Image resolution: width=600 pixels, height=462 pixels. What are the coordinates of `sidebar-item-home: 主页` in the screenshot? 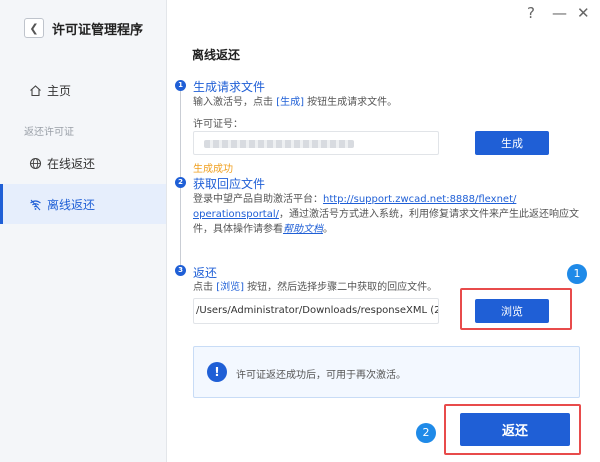 It's located at (83, 90).